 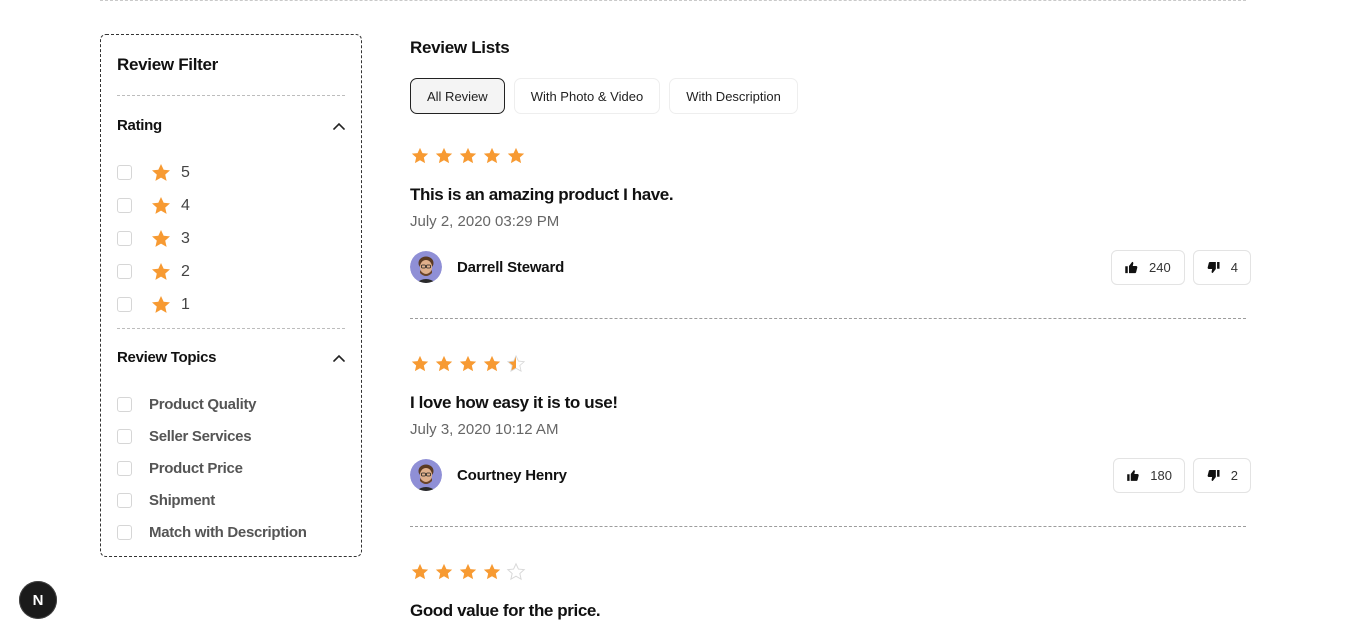 I want to click on like-button: 240, so click(x=1148, y=267).